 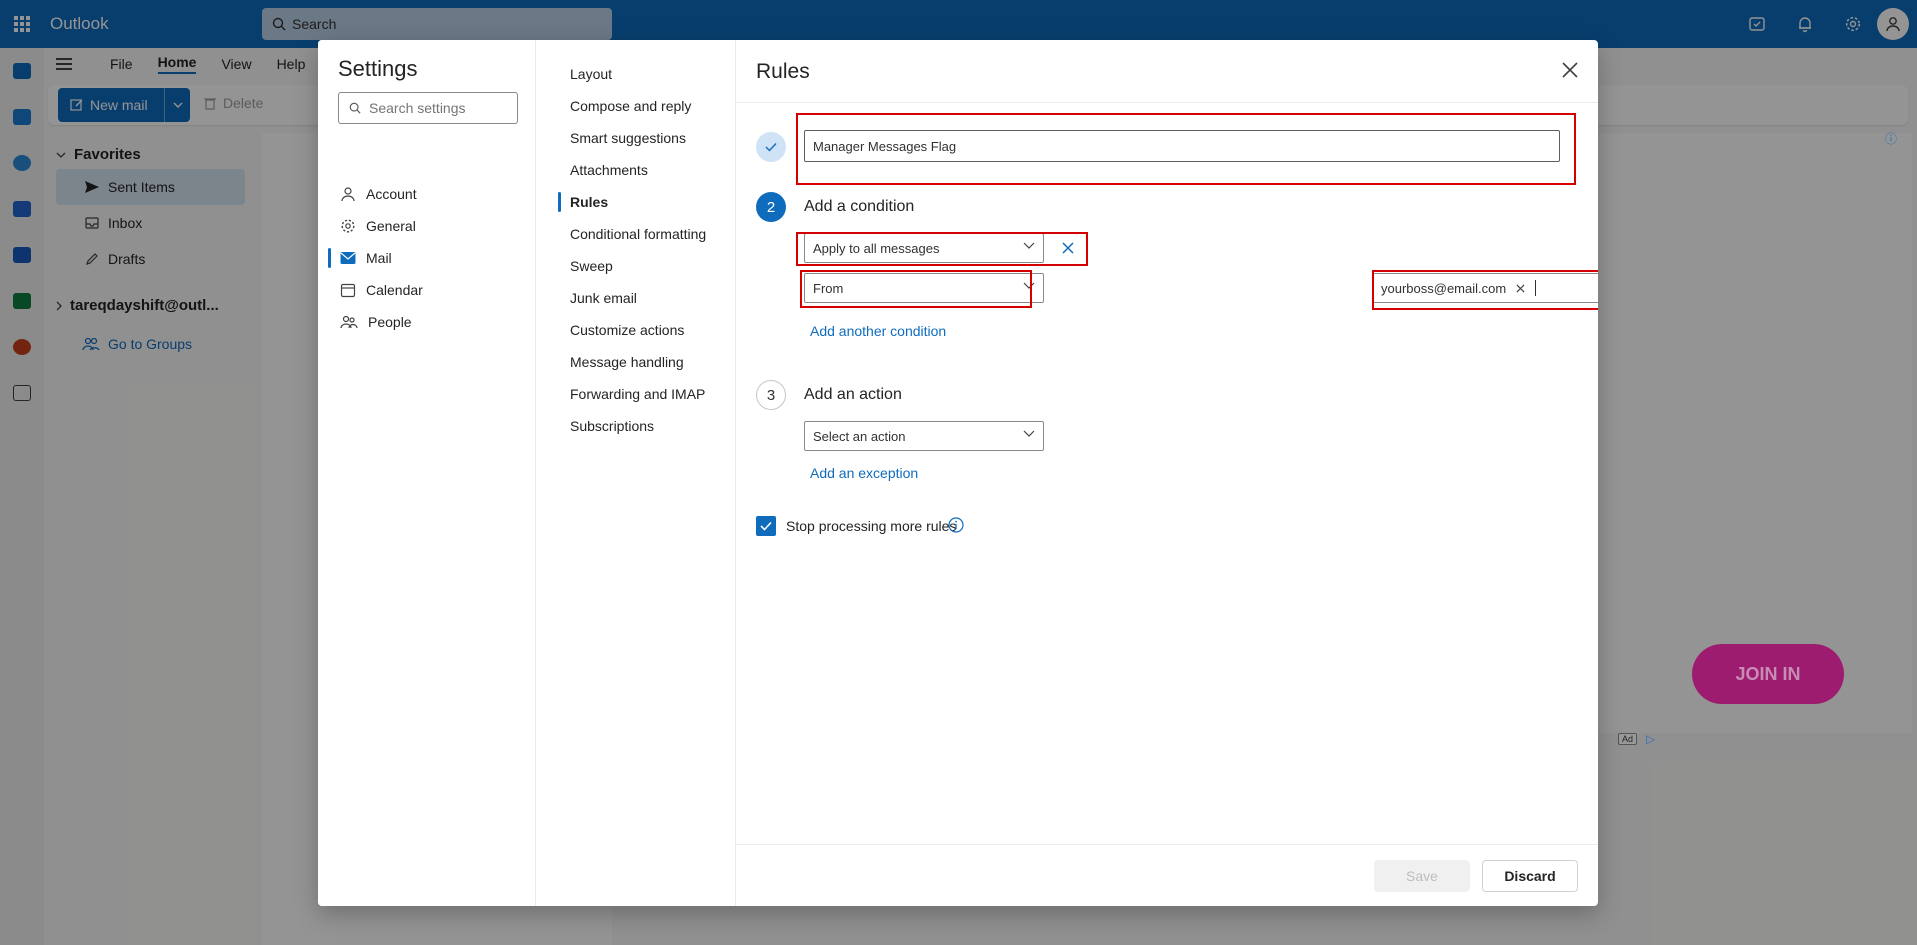 I want to click on close-icon, so click(x=1570, y=70).